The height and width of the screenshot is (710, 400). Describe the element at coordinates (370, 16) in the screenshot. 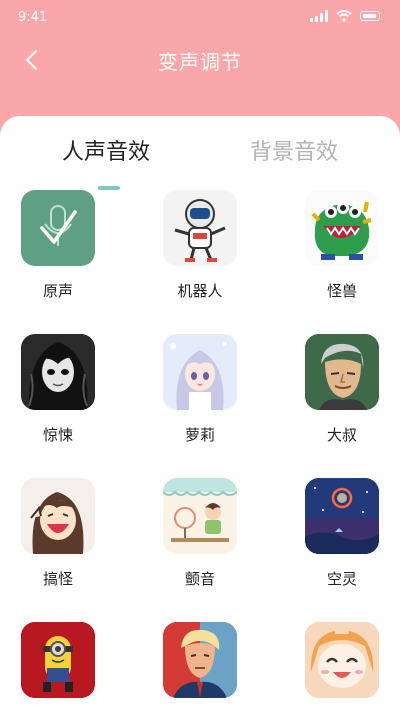

I see `battery-icon` at that location.